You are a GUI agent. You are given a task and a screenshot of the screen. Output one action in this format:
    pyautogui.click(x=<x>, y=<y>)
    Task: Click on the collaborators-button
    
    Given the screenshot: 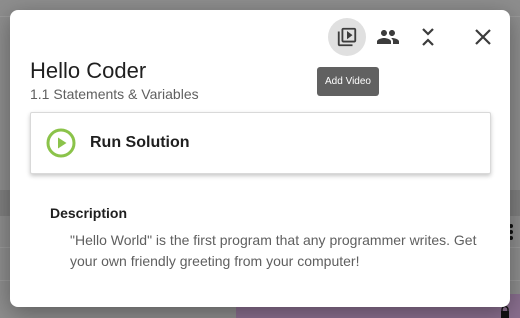 What is the action you would take?
    pyautogui.click(x=388, y=37)
    